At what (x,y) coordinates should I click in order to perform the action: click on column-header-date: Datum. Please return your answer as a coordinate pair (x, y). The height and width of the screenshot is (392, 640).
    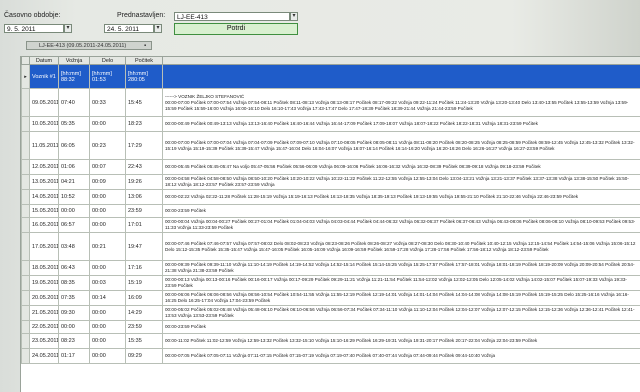
    Looking at the image, I should click on (44, 60).